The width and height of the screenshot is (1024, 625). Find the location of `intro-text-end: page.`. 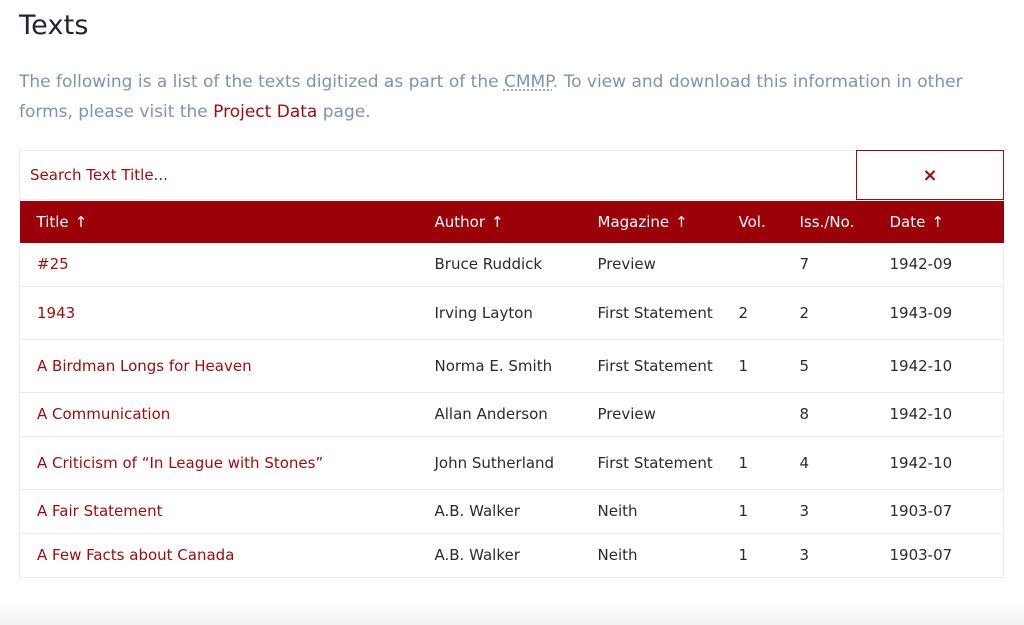

intro-text-end: page. is located at coordinates (344, 112).